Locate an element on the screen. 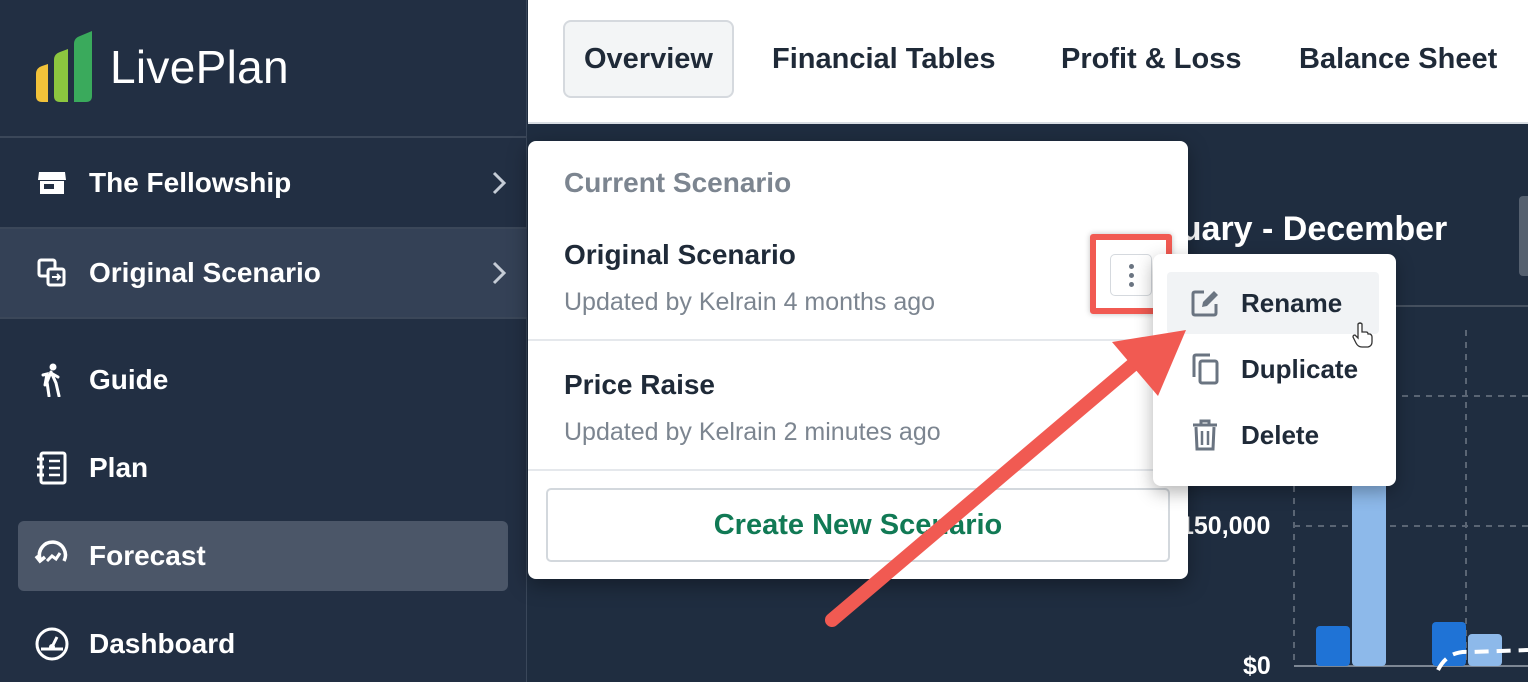 This screenshot has width=1528, height=682. nav-dashboard: Dashboard is located at coordinates (263, 644).